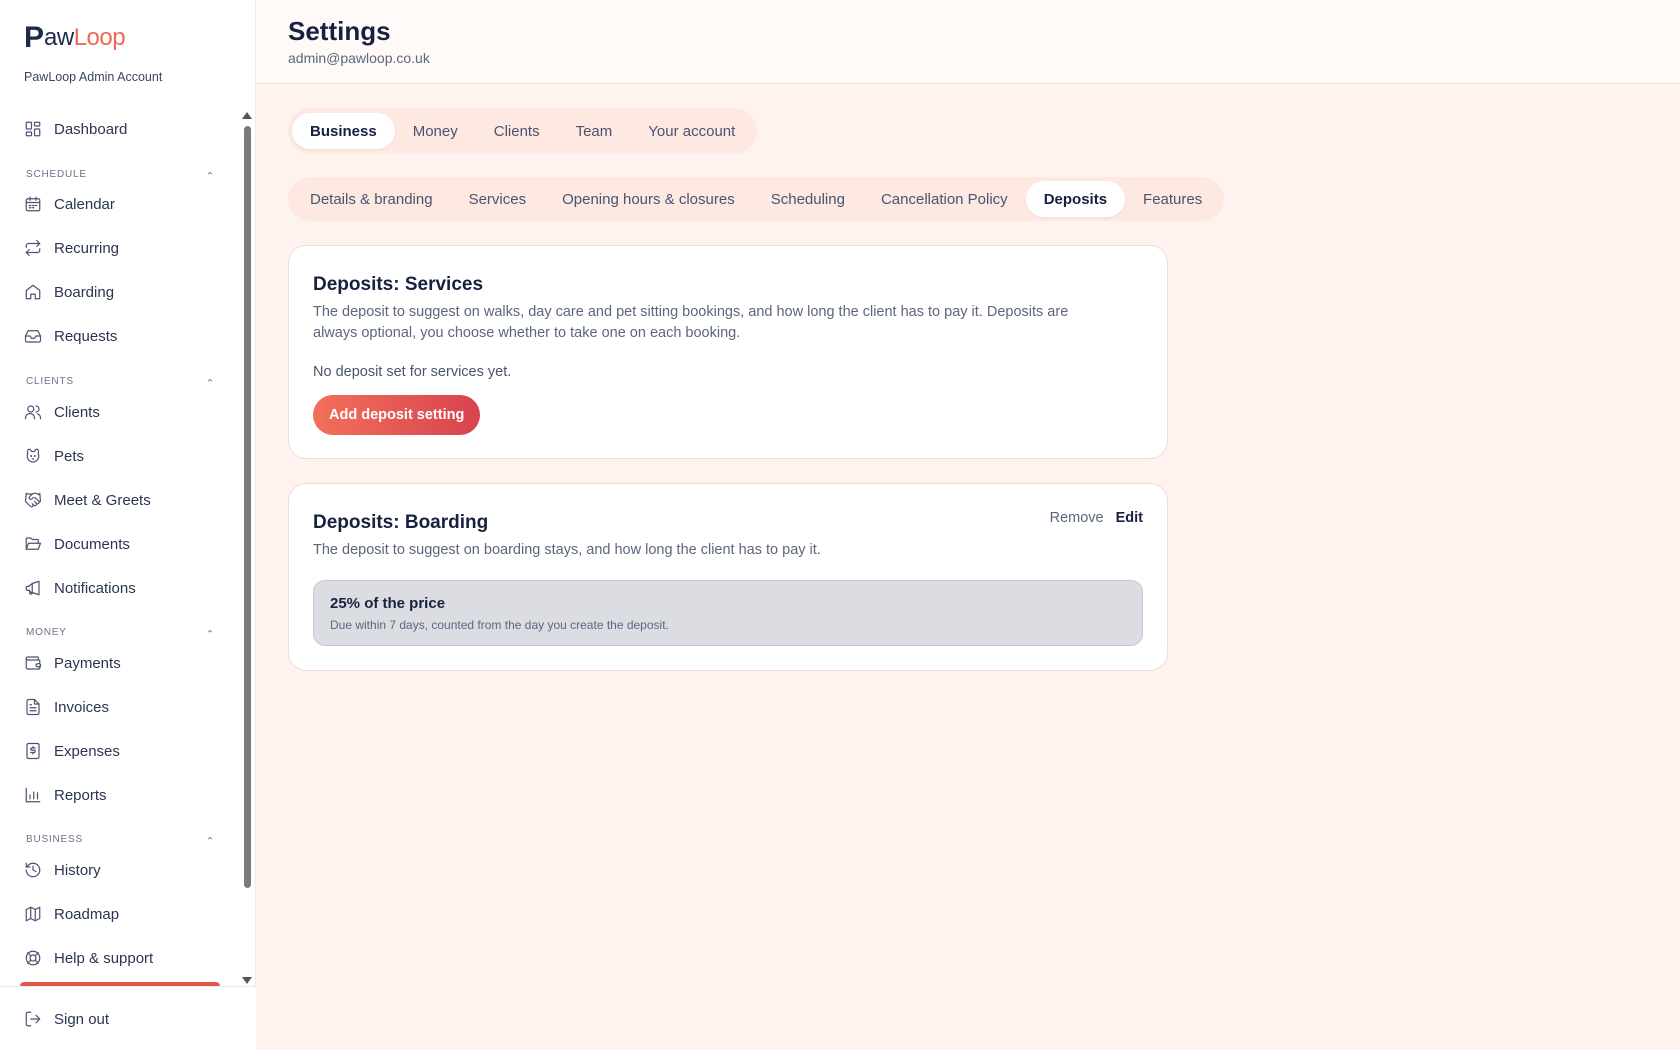 This screenshot has width=1680, height=1050. I want to click on sidebar-item-notifications: Notifications, so click(122, 588).